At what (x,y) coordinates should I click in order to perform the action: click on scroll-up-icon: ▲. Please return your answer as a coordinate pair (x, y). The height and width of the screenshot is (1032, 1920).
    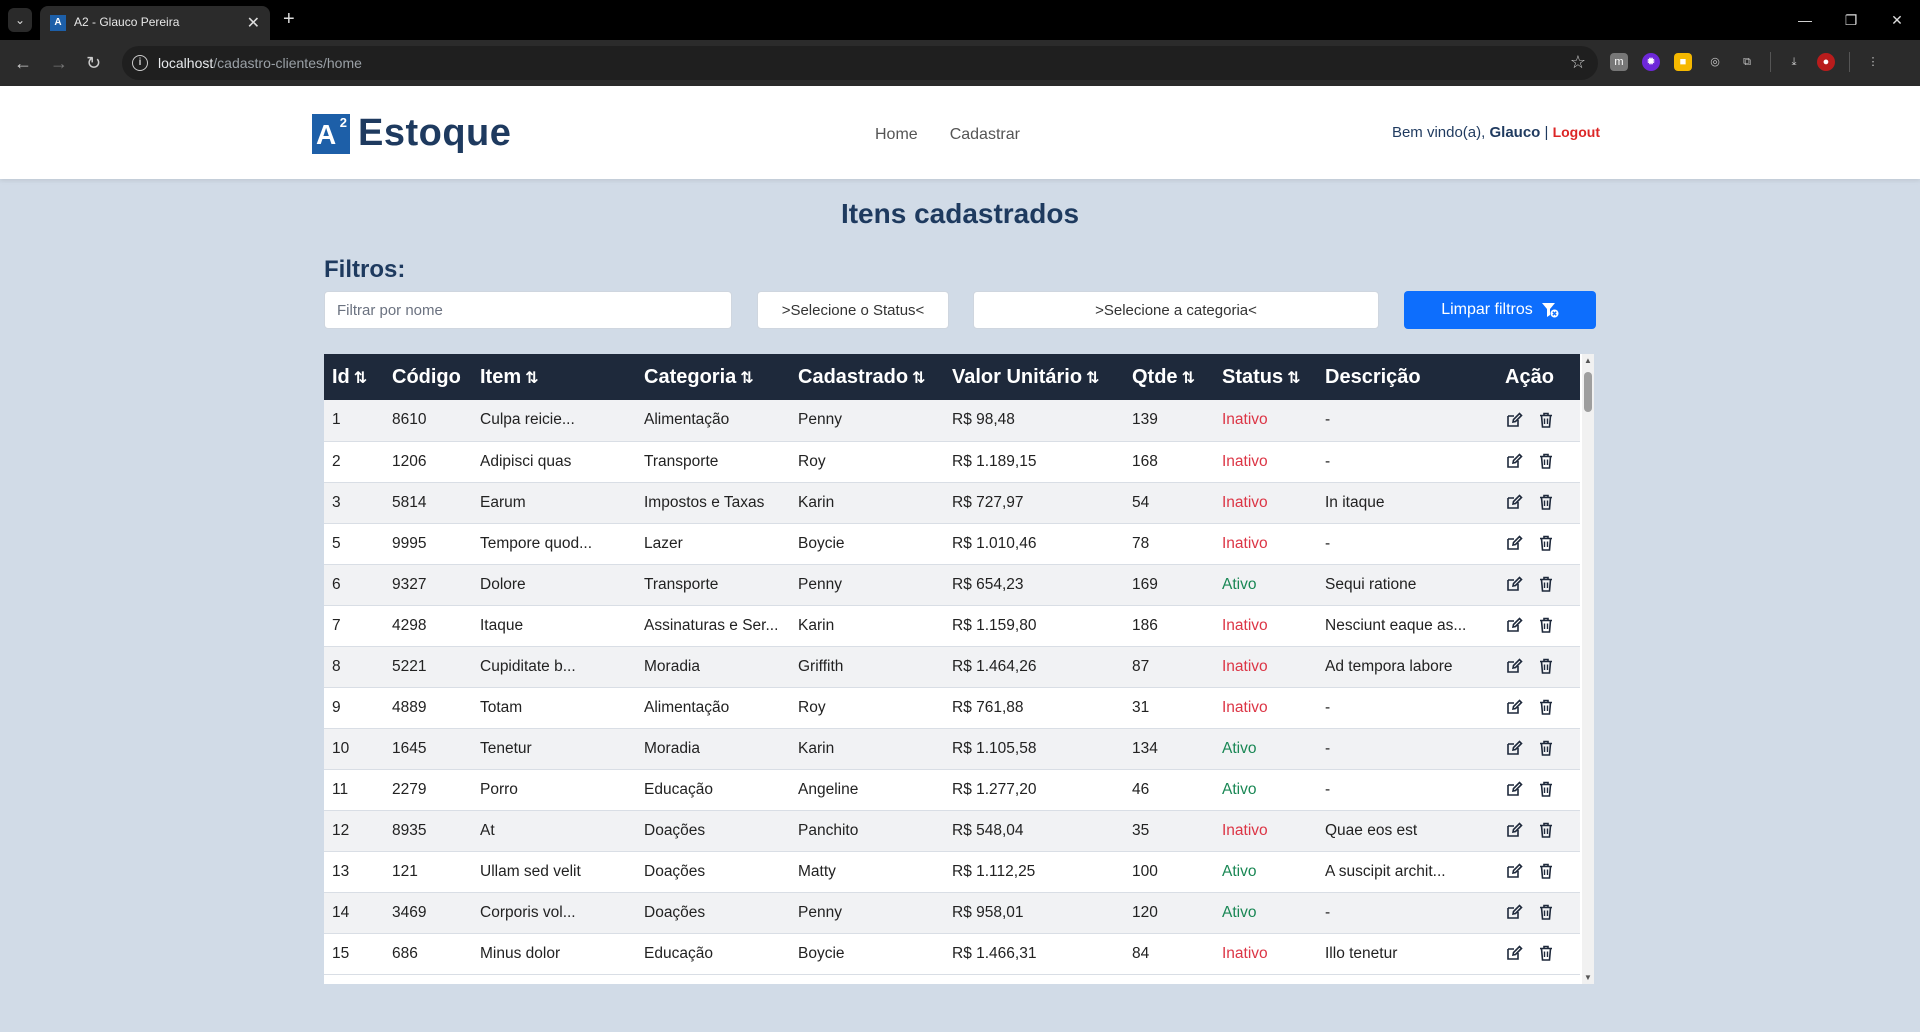
    Looking at the image, I should click on (1588, 360).